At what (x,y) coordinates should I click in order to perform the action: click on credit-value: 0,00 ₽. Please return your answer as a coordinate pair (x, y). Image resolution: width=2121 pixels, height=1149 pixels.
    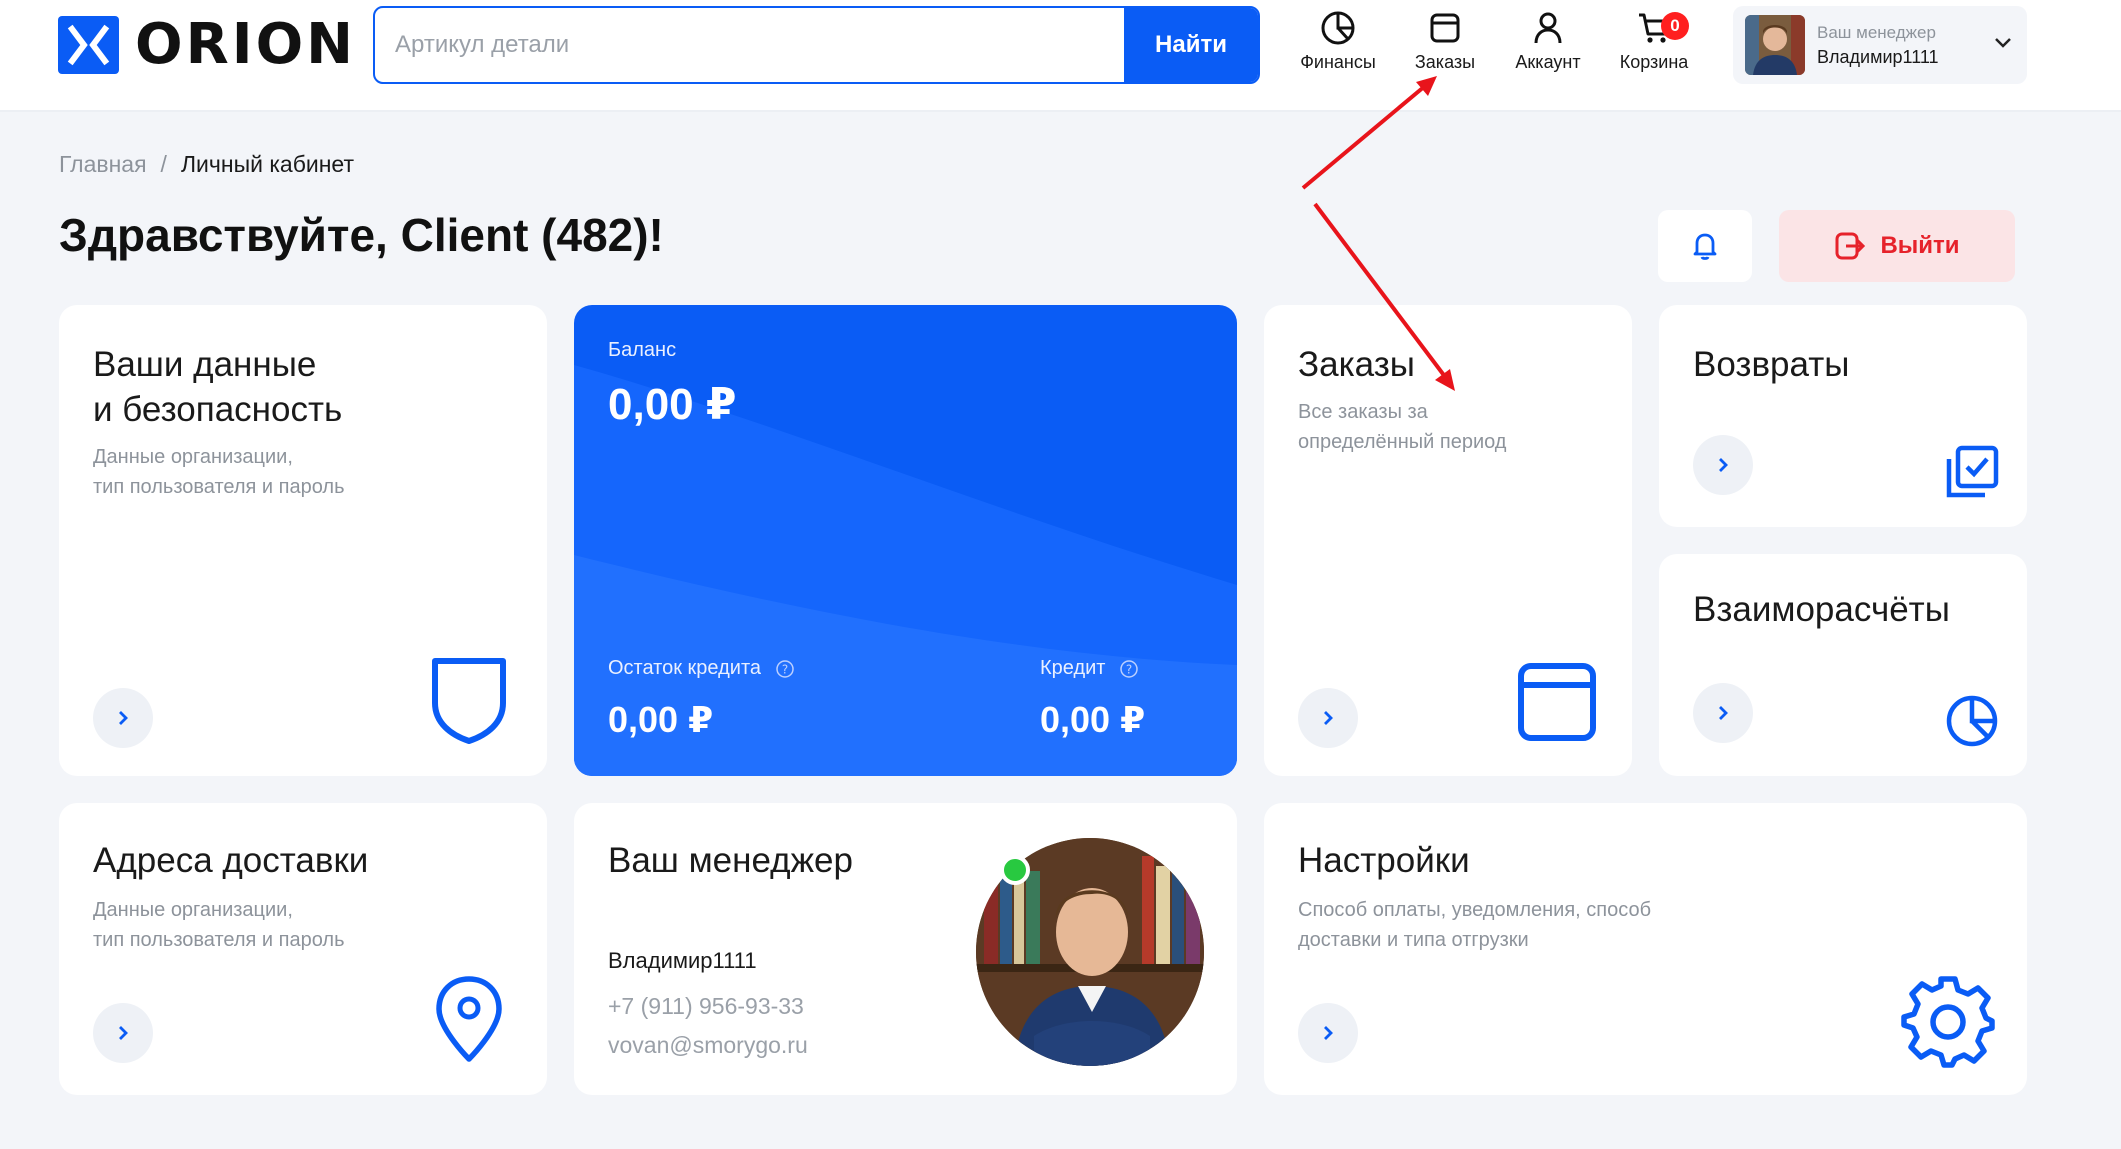
    Looking at the image, I should click on (1093, 719).